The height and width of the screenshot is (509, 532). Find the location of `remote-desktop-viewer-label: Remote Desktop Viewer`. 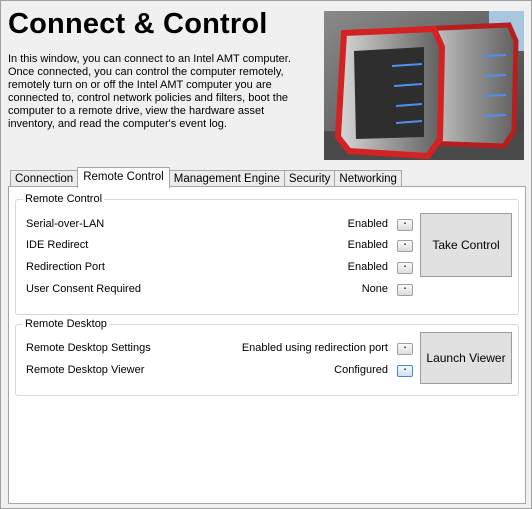

remote-desktop-viewer-label: Remote Desktop Viewer is located at coordinates (85, 370).